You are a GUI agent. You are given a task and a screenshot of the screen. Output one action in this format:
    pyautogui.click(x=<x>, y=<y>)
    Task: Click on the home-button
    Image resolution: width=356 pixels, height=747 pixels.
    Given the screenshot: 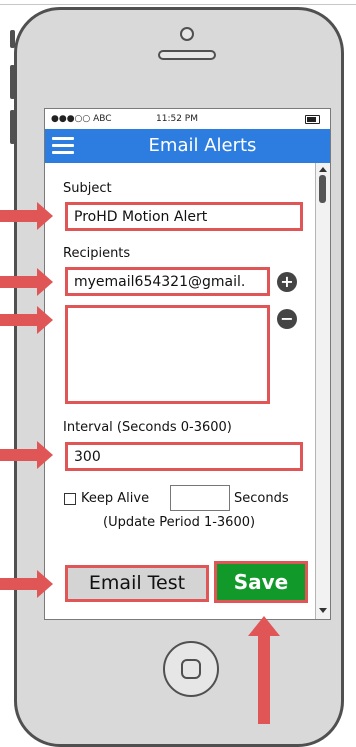 What is the action you would take?
    pyautogui.click(x=191, y=669)
    